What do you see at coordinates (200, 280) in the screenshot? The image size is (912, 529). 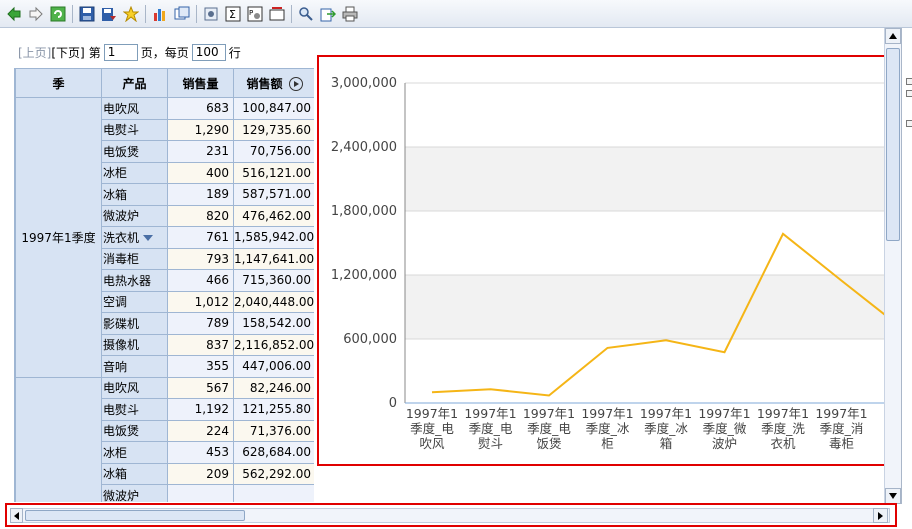 I see `quantity-cell: 466` at bounding box center [200, 280].